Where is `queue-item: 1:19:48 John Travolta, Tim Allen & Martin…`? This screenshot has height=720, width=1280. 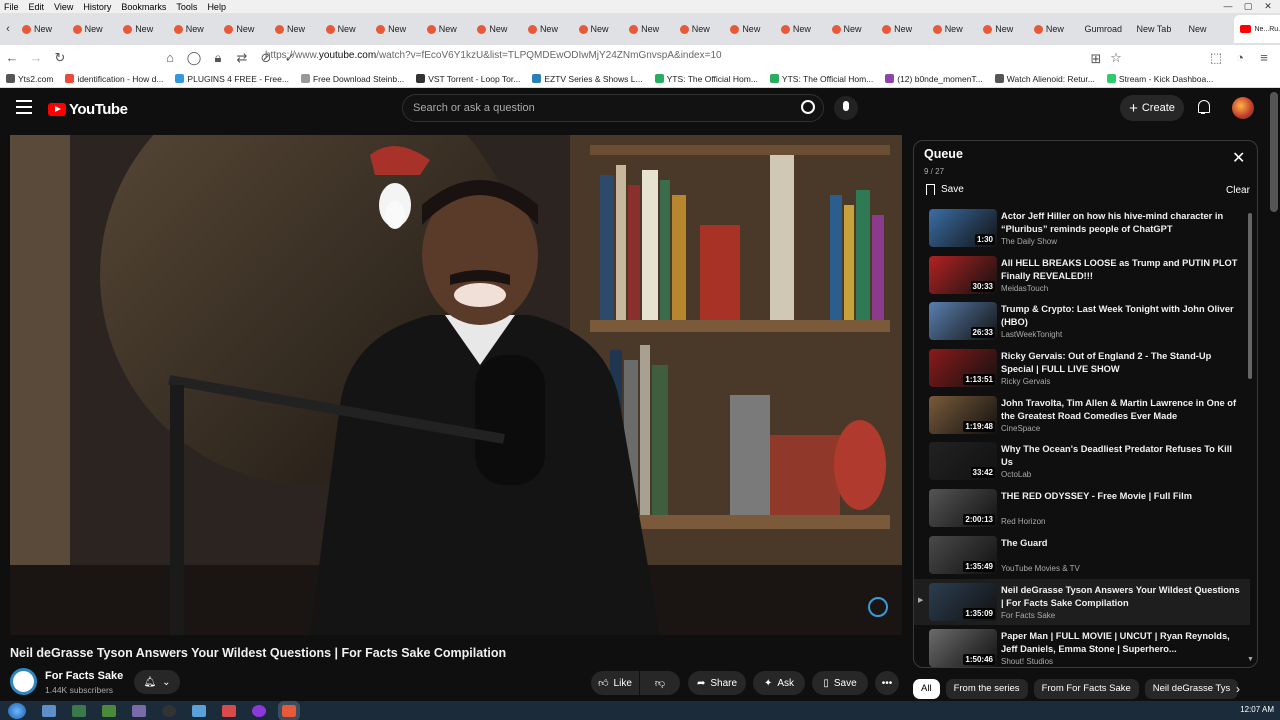
queue-item: 1:19:48 John Travolta, Tim Allen & Martin… is located at coordinates (1082, 415).